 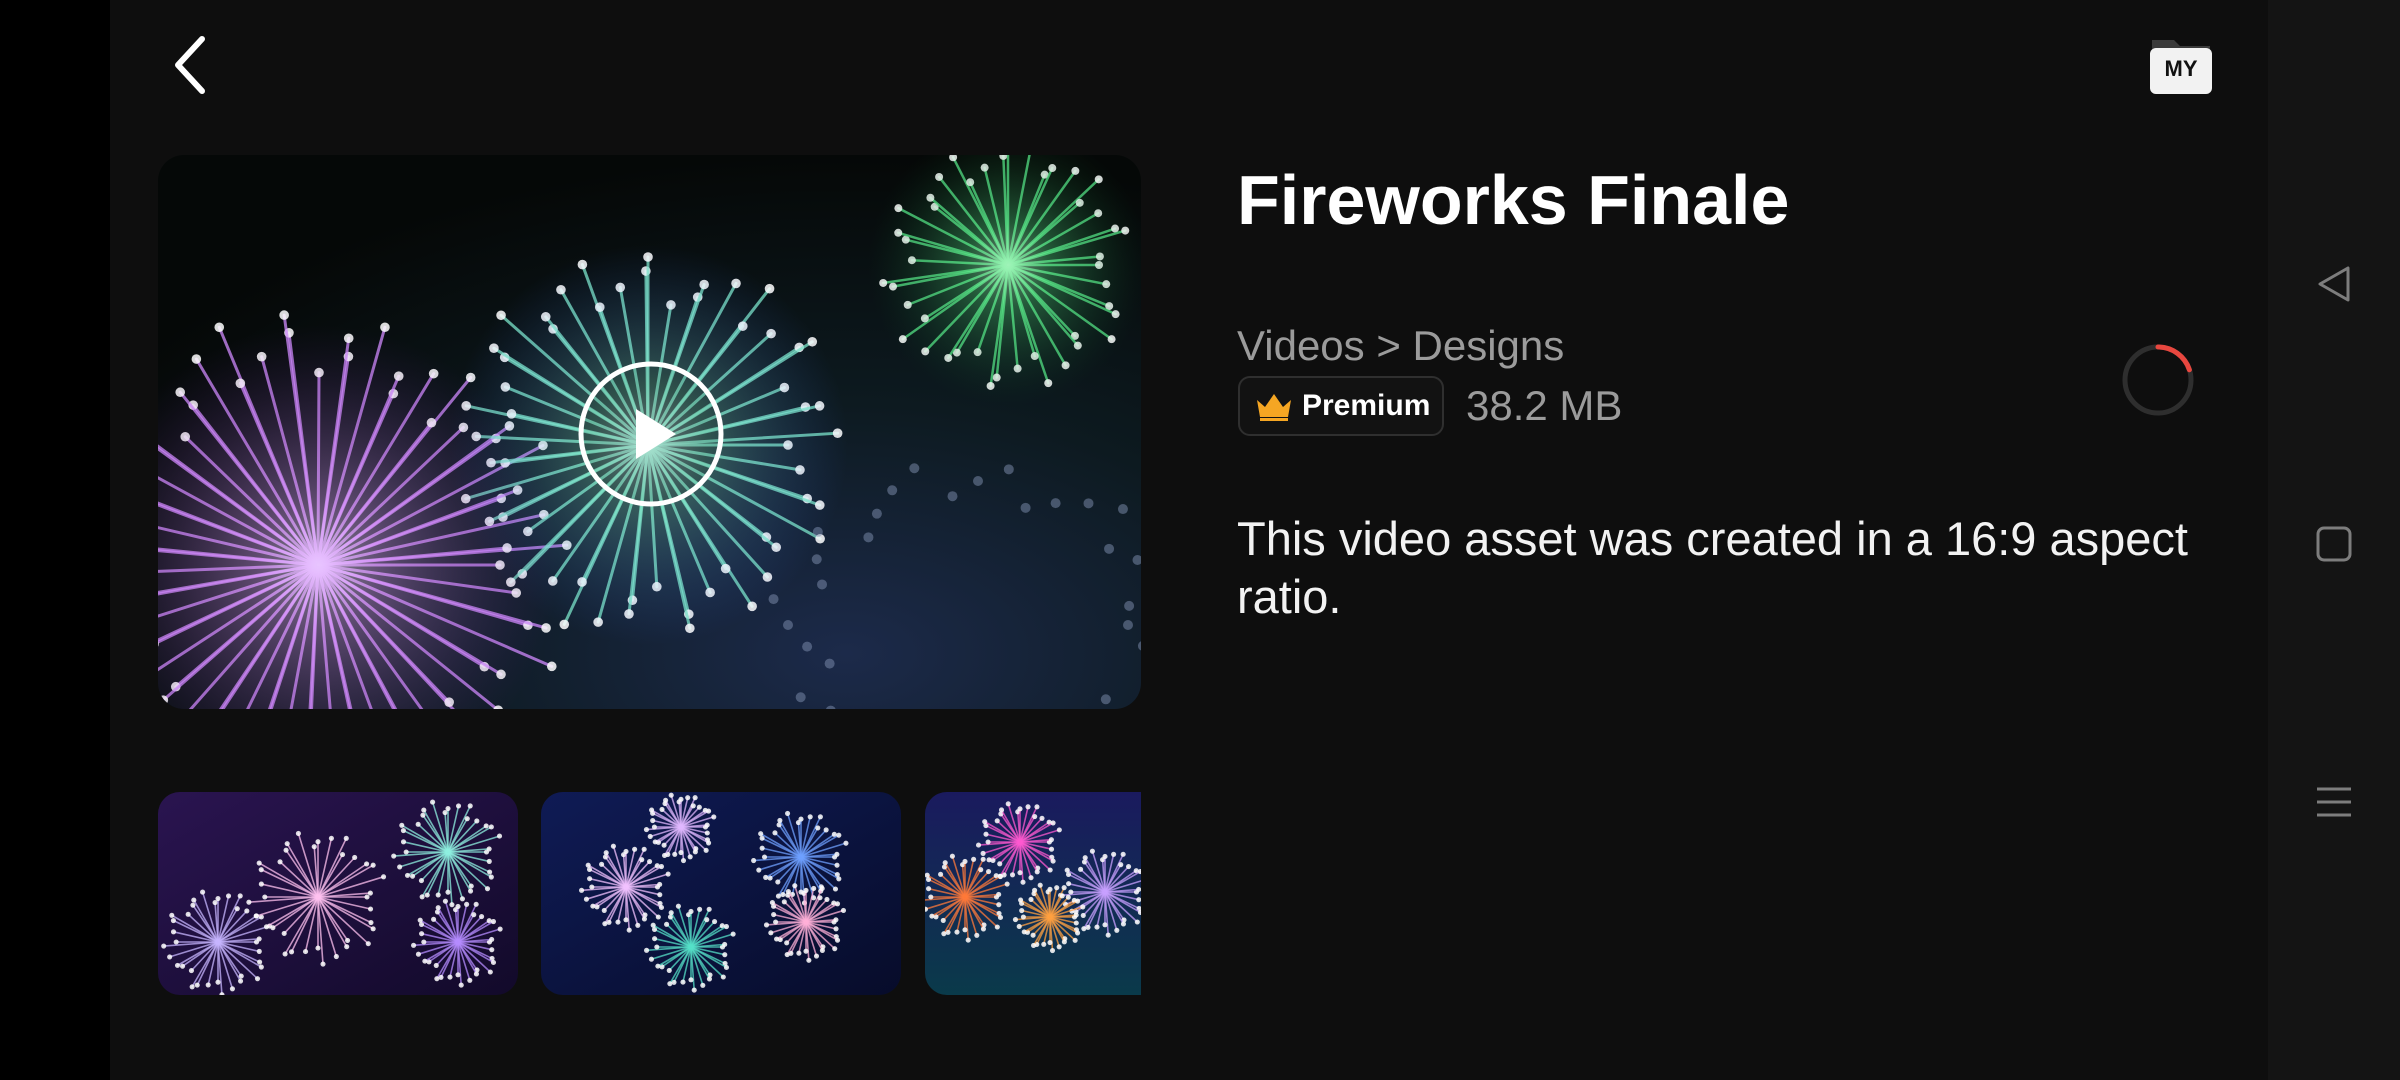 I want to click on back-triangle-icon, so click(x=2334, y=284).